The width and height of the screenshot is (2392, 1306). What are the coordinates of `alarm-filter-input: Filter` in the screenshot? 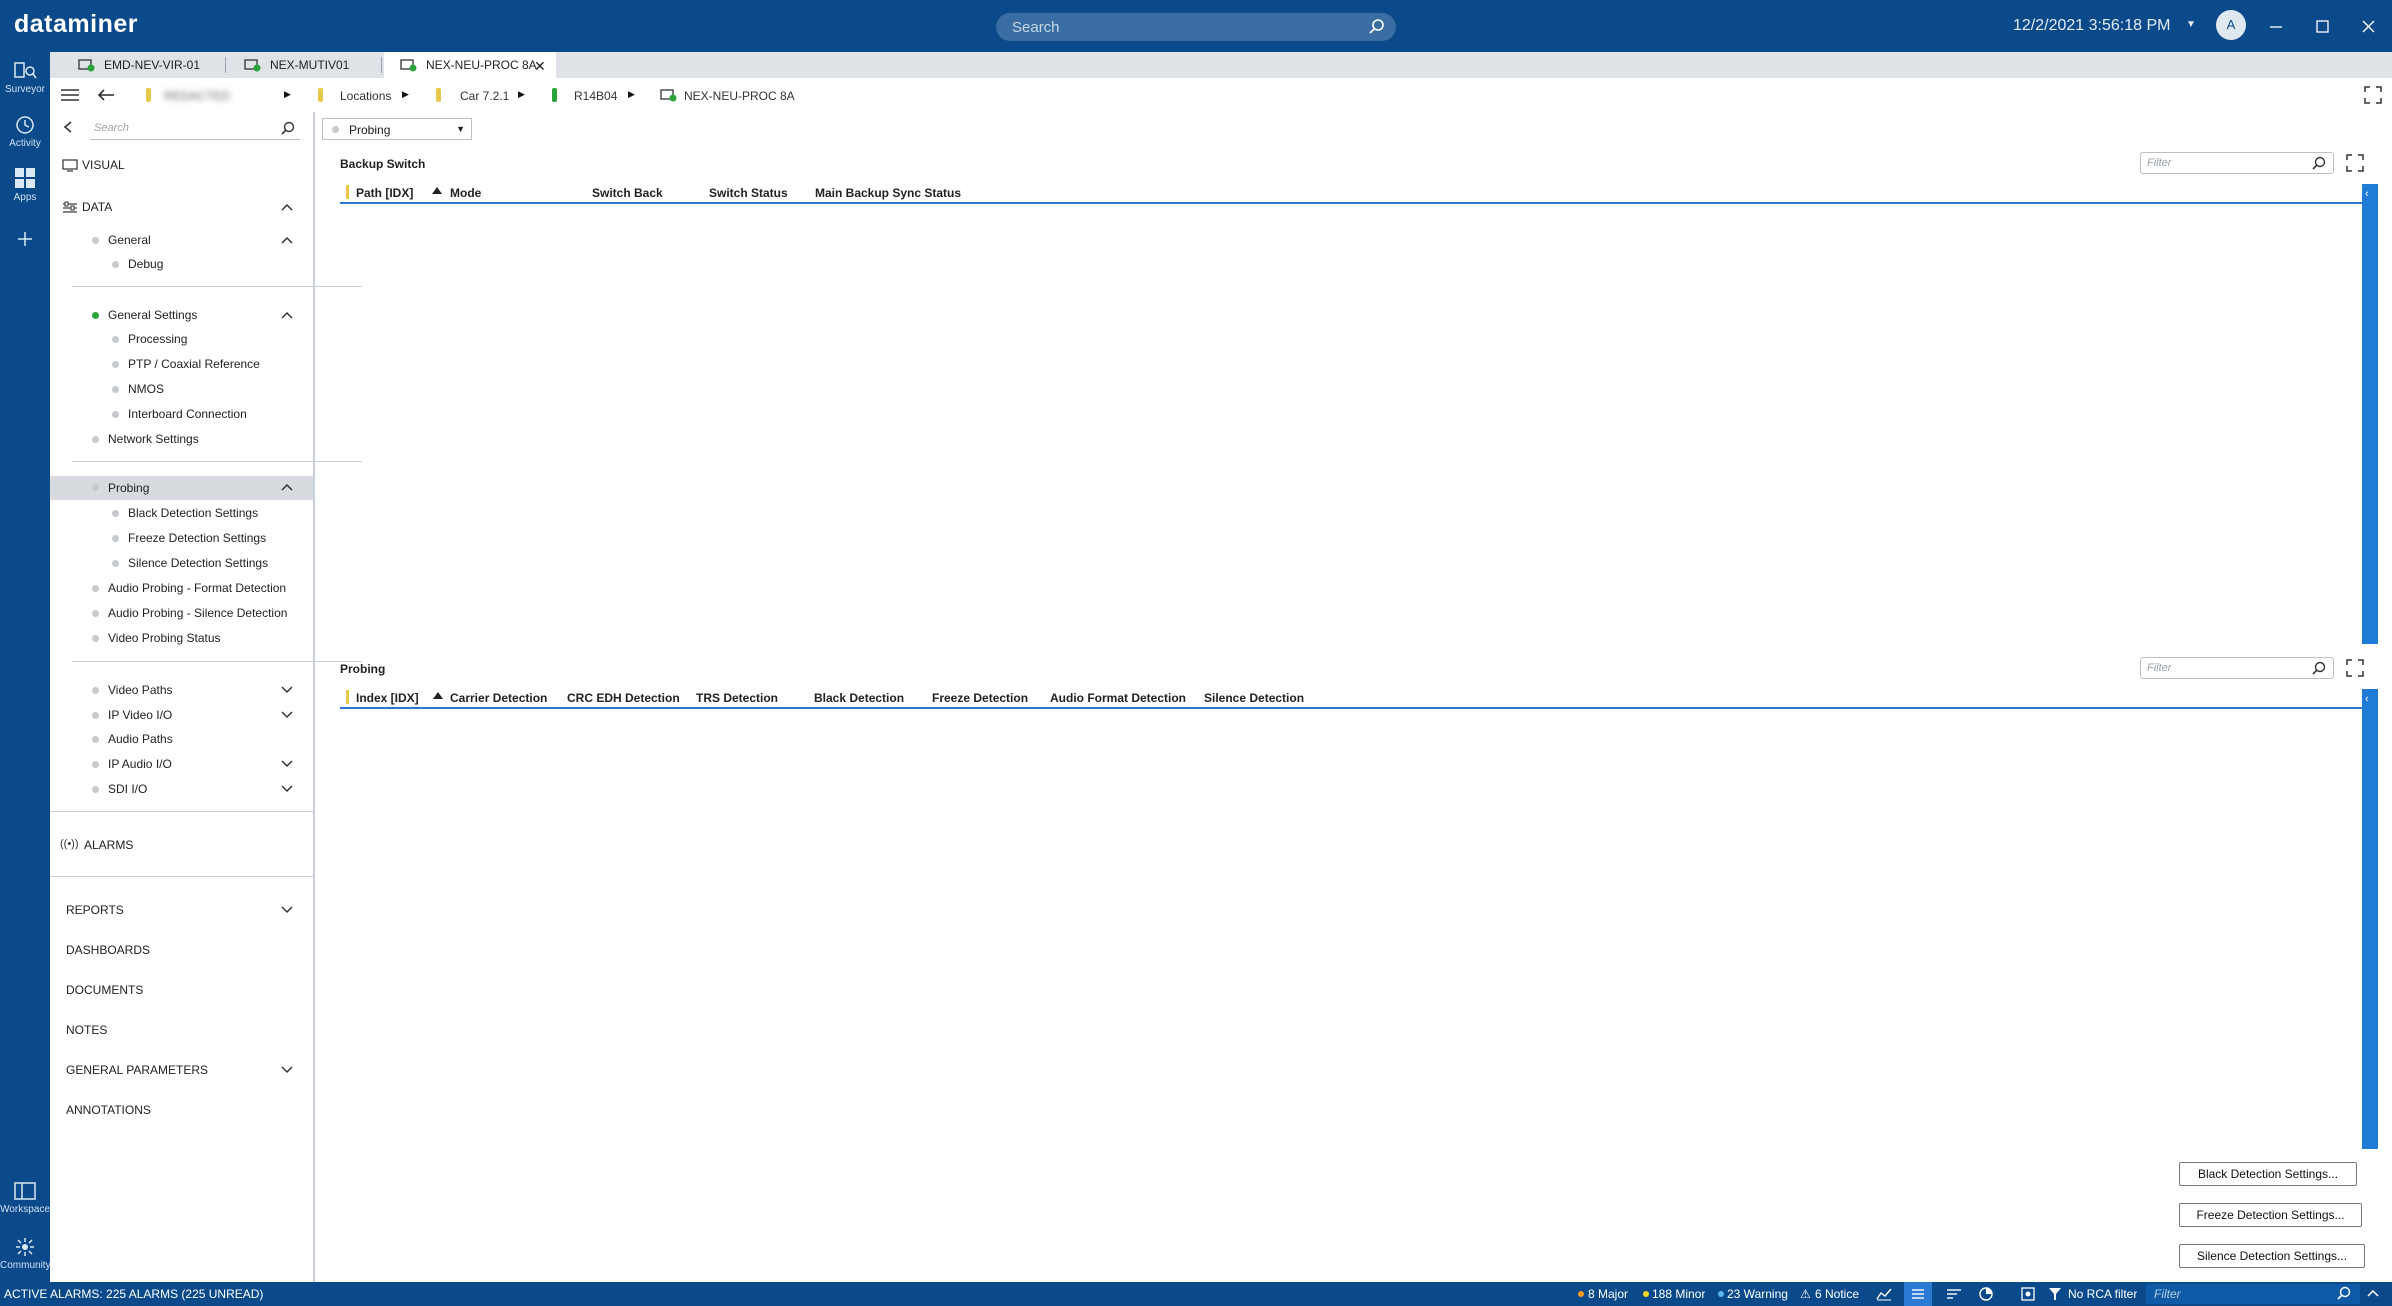 It's located at (2253, 1294).